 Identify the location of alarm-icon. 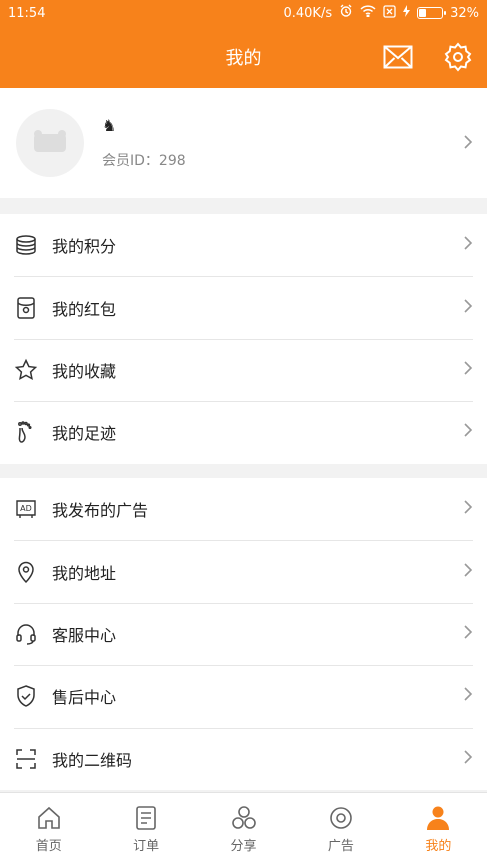
(346, 13).